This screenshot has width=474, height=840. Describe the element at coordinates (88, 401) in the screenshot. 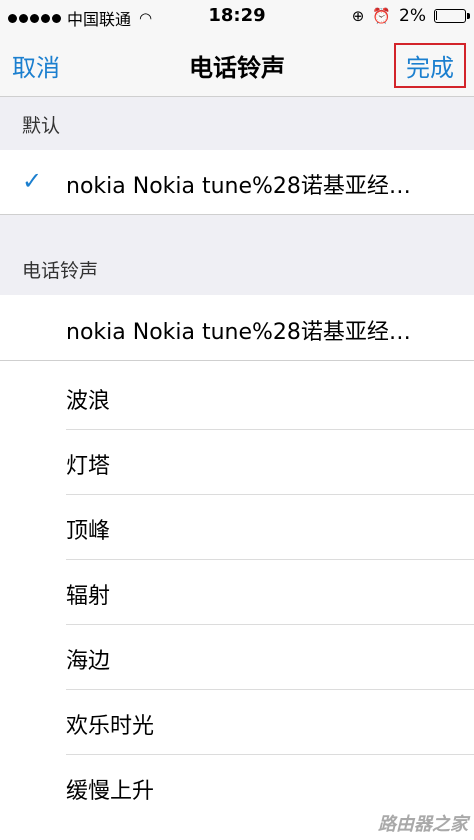

I see `ringtone-label: 波浪` at that location.